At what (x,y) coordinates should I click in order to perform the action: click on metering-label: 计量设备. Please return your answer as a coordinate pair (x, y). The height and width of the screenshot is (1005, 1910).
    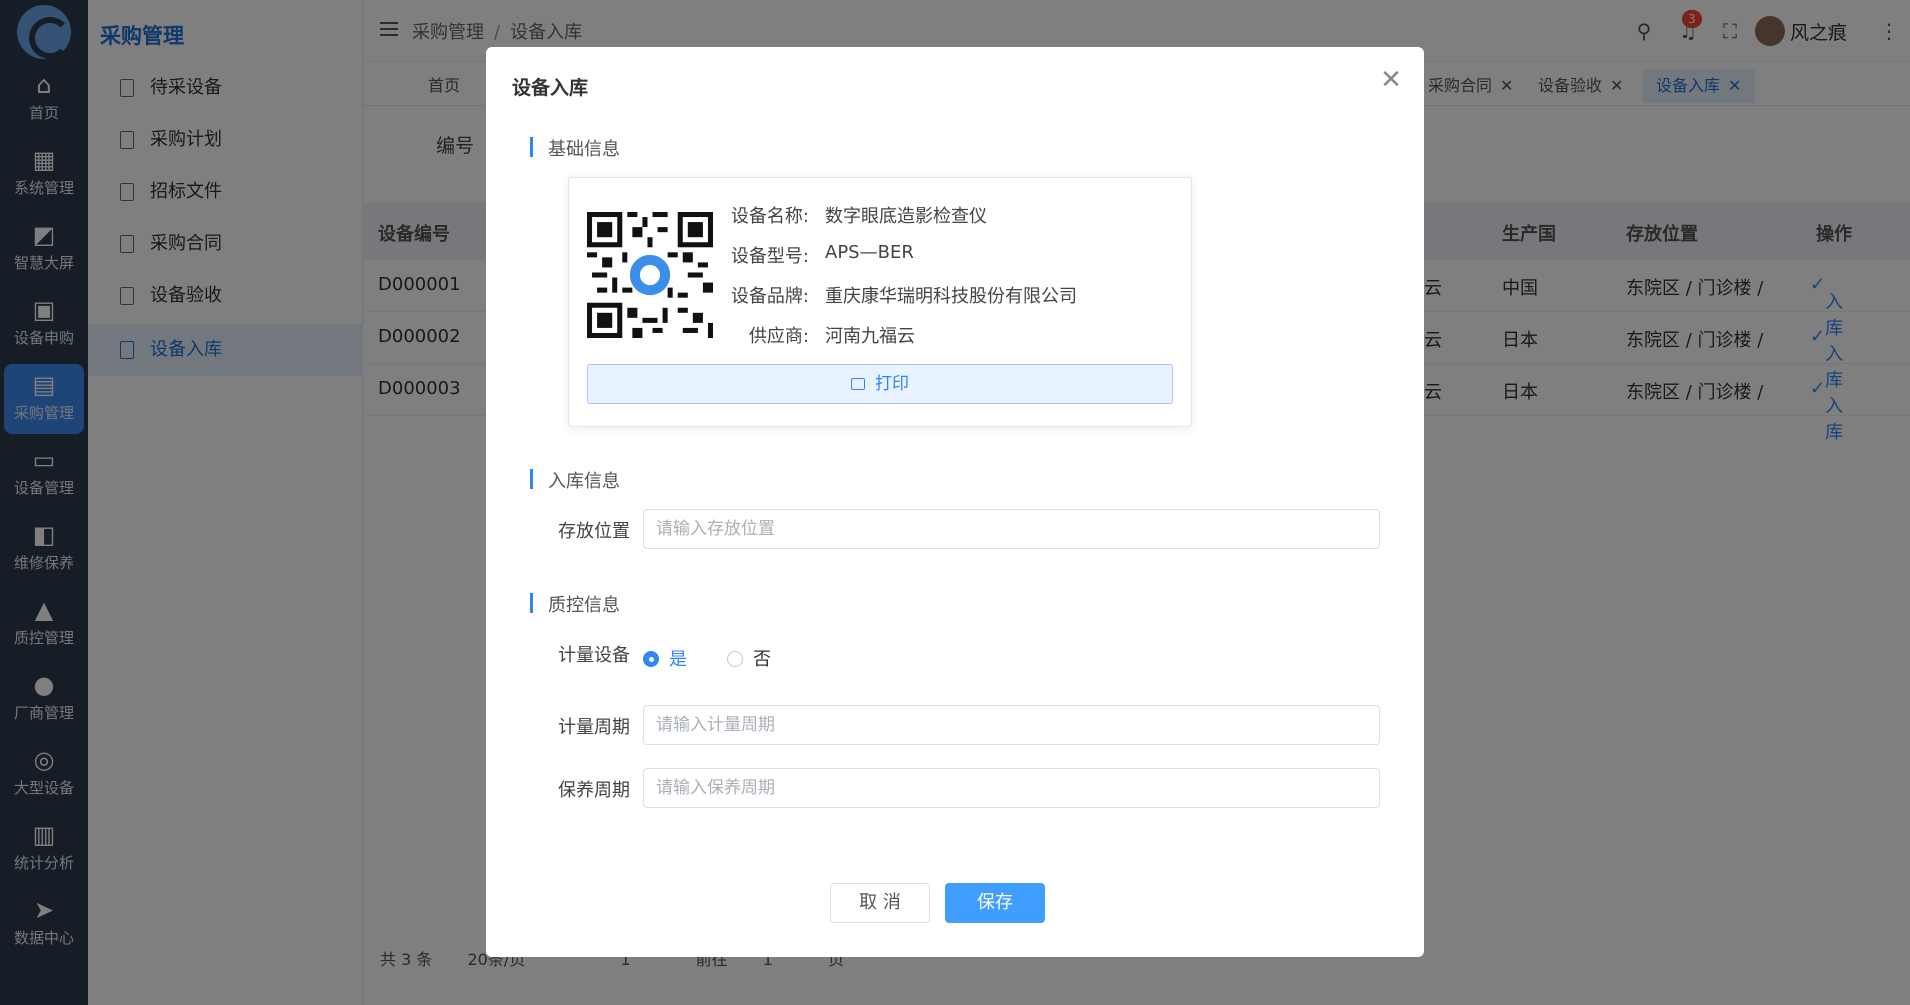
    Looking at the image, I should click on (594, 655).